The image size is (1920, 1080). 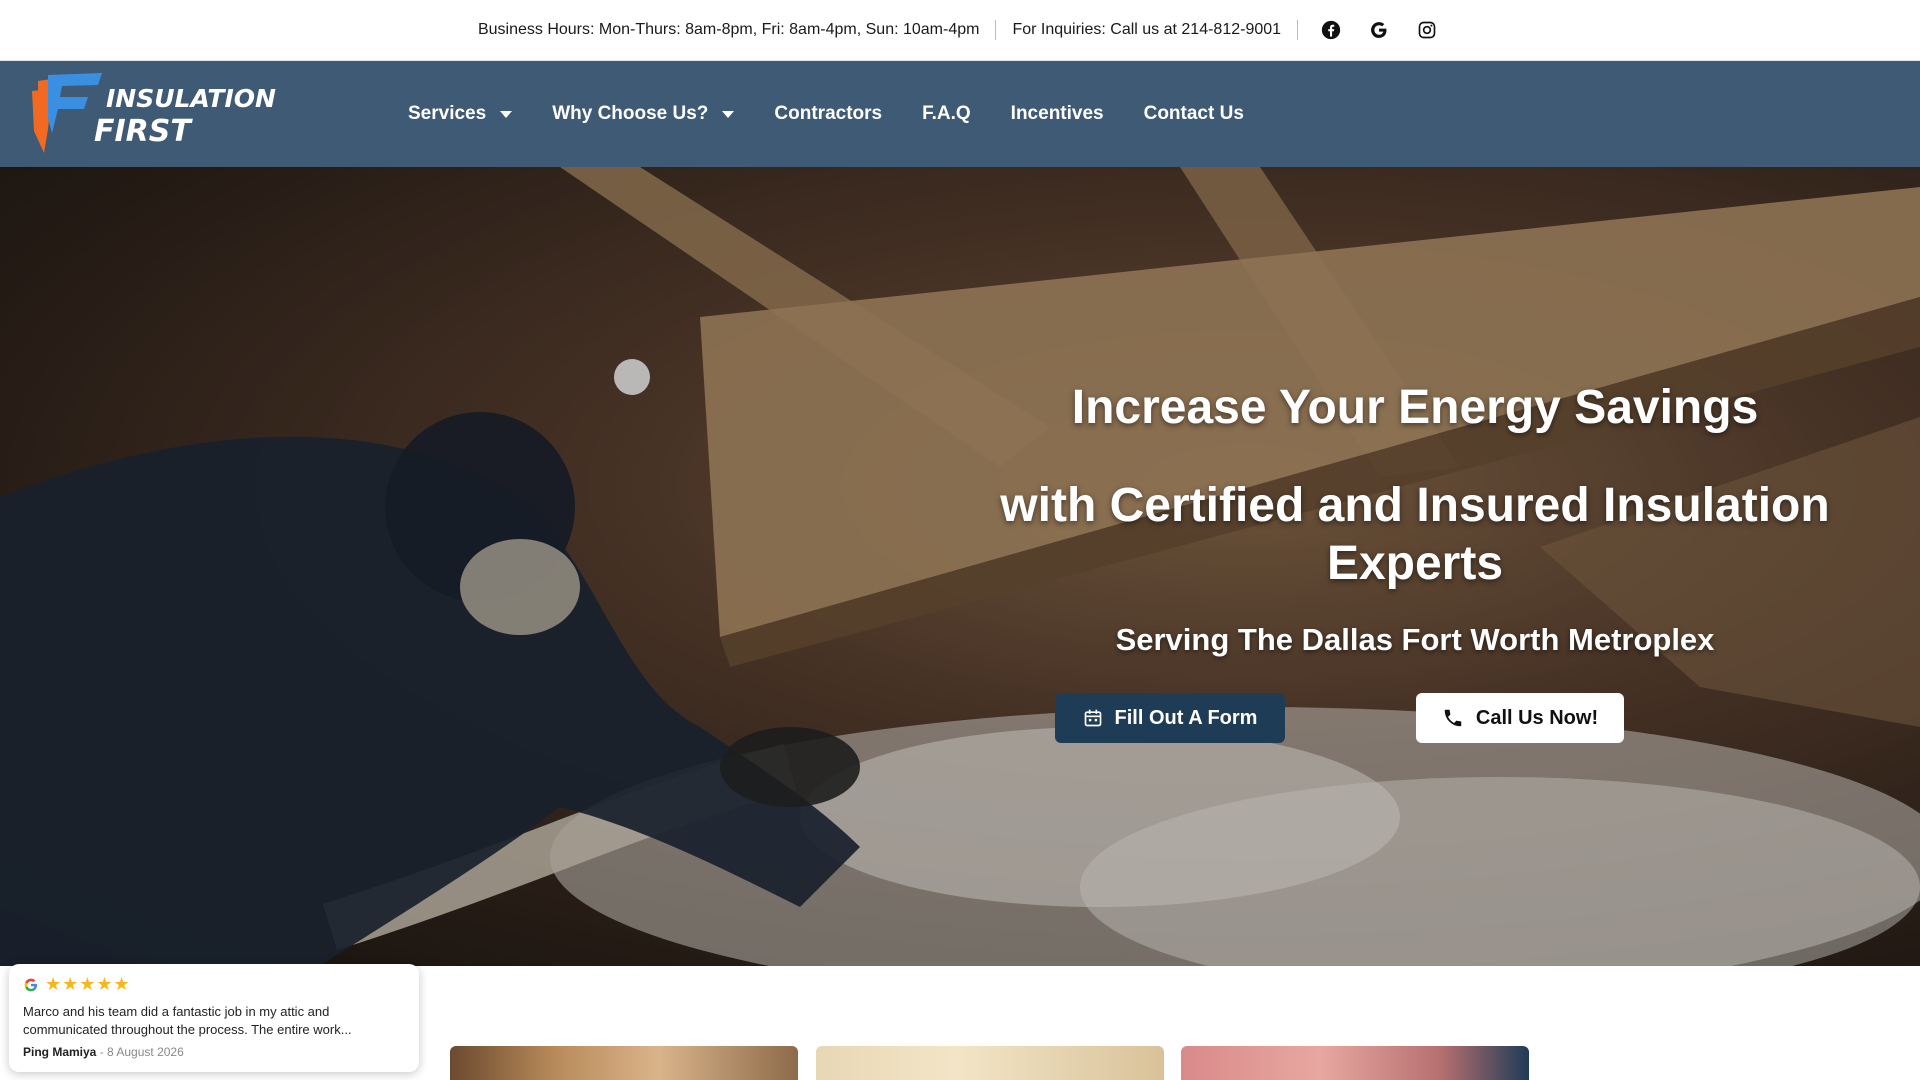 I want to click on fill-out-form-button: Fill Out A Form, so click(x=1170, y=718).